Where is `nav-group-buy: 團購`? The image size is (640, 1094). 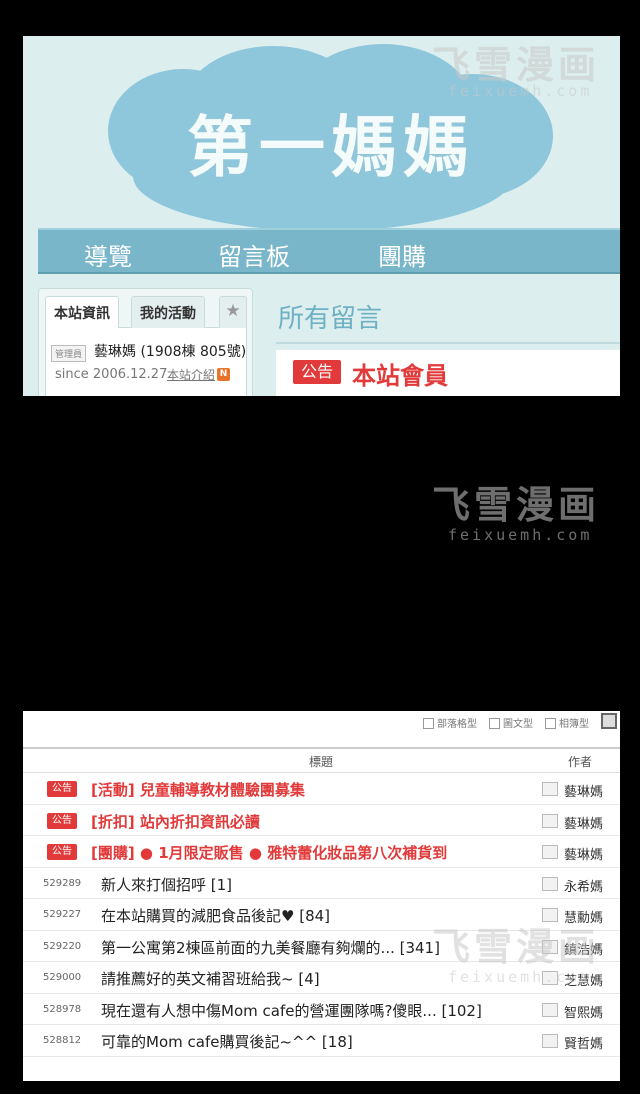
nav-group-buy: 團購 is located at coordinates (402, 254).